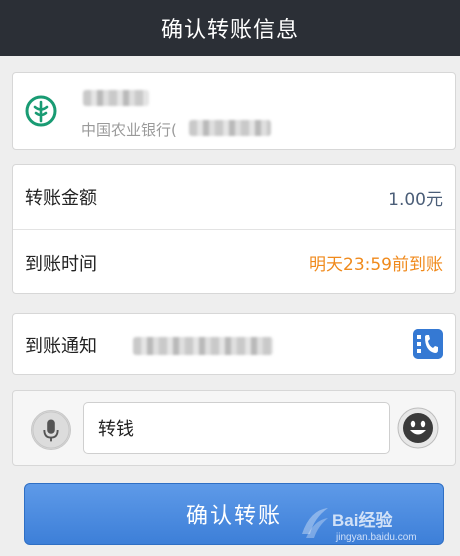  I want to click on page-title: 确认转账信息, so click(229, 30).